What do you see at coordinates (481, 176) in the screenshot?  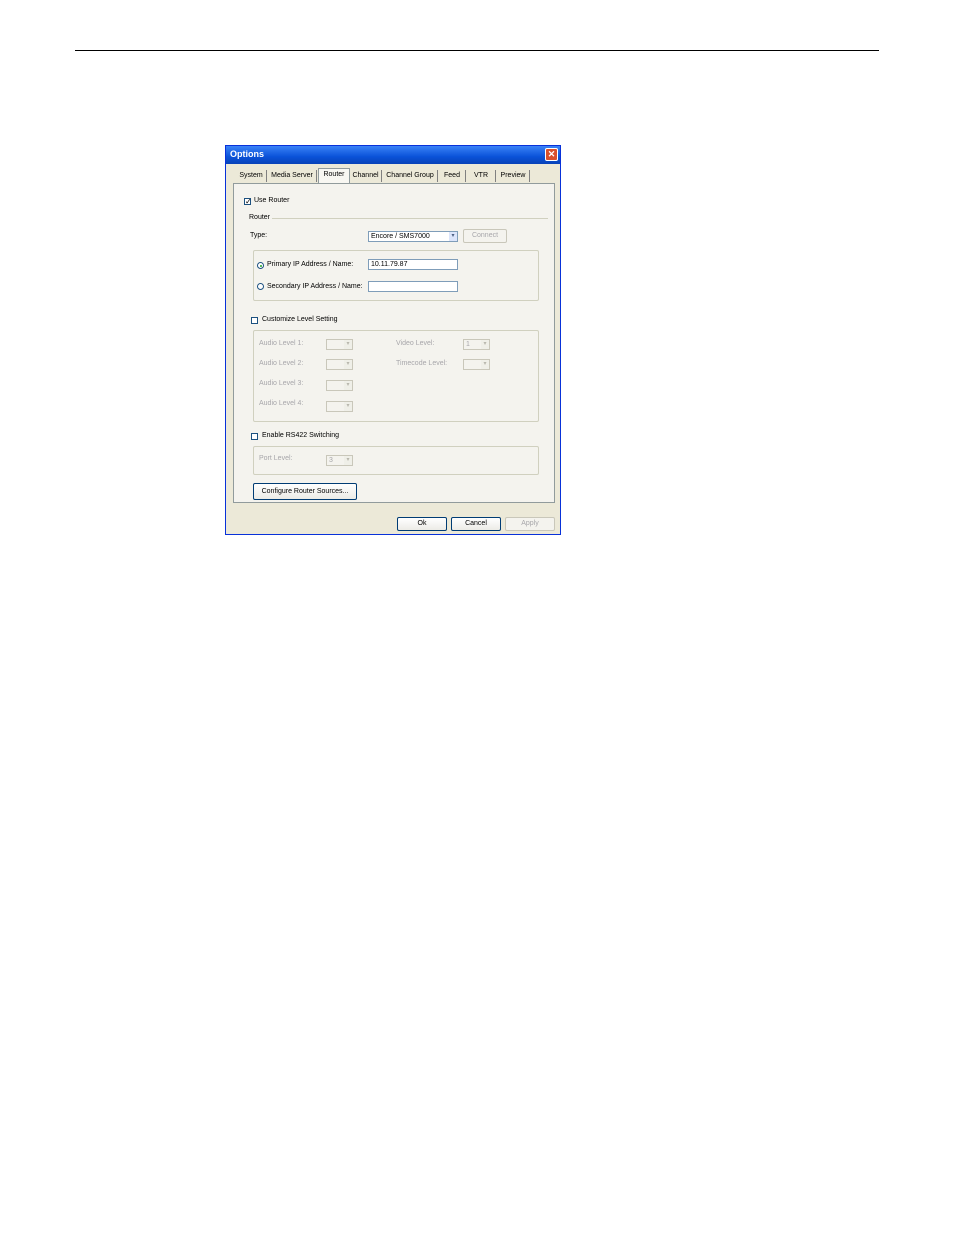 I see `tab-vtr: VTR` at bounding box center [481, 176].